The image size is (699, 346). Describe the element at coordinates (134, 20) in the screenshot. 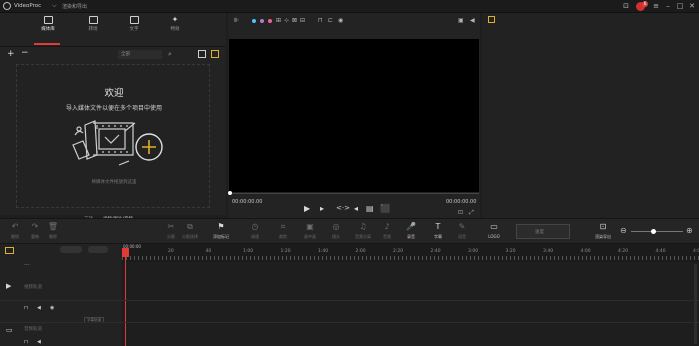

I see `text-icon` at that location.